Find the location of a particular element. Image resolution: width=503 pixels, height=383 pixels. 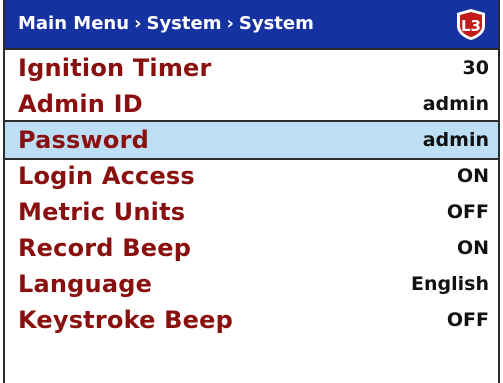

menu-item-label: Password is located at coordinates (83, 140).